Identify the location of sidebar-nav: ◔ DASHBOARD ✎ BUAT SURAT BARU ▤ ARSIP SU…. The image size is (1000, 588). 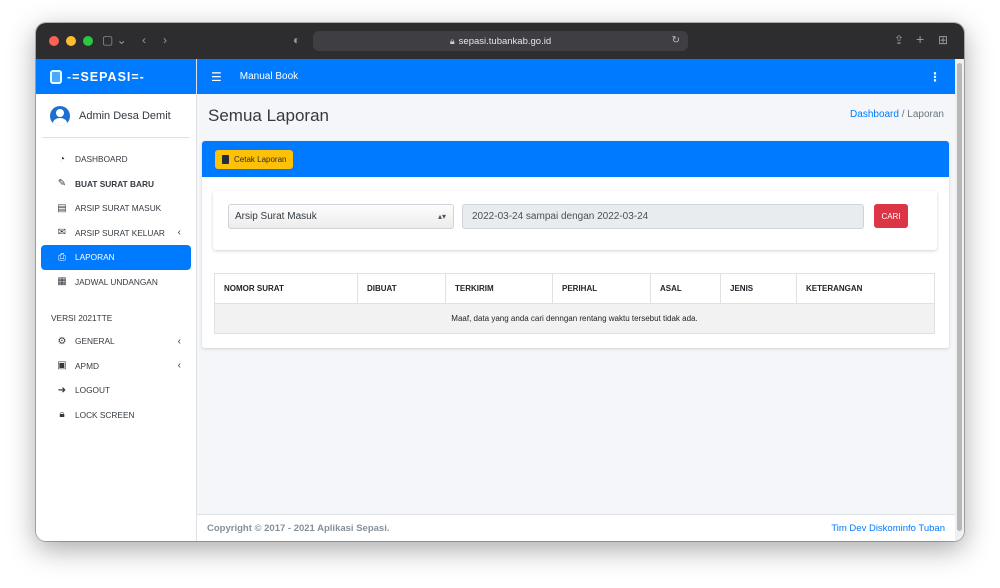
(116, 282).